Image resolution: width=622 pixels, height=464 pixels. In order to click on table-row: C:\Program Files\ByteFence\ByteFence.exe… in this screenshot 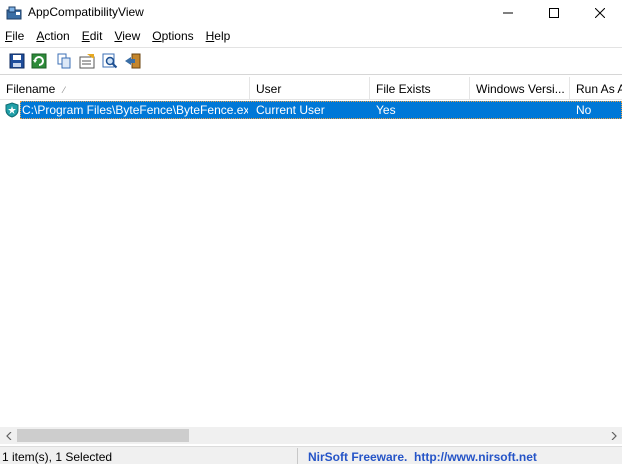, I will do `click(311, 110)`.